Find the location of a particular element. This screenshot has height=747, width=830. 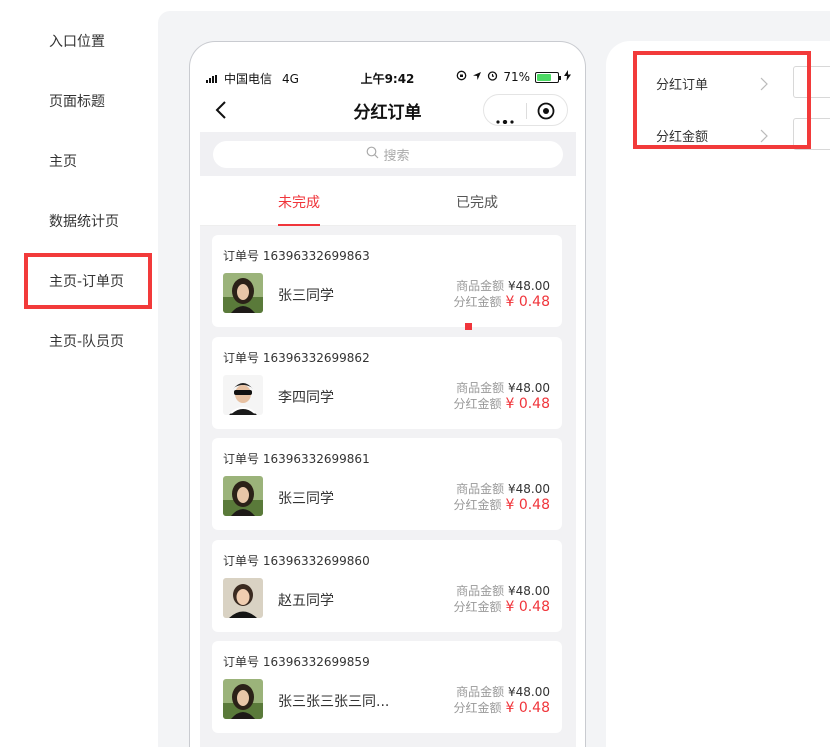

nav-bar: 分红订单 is located at coordinates (387, 110).